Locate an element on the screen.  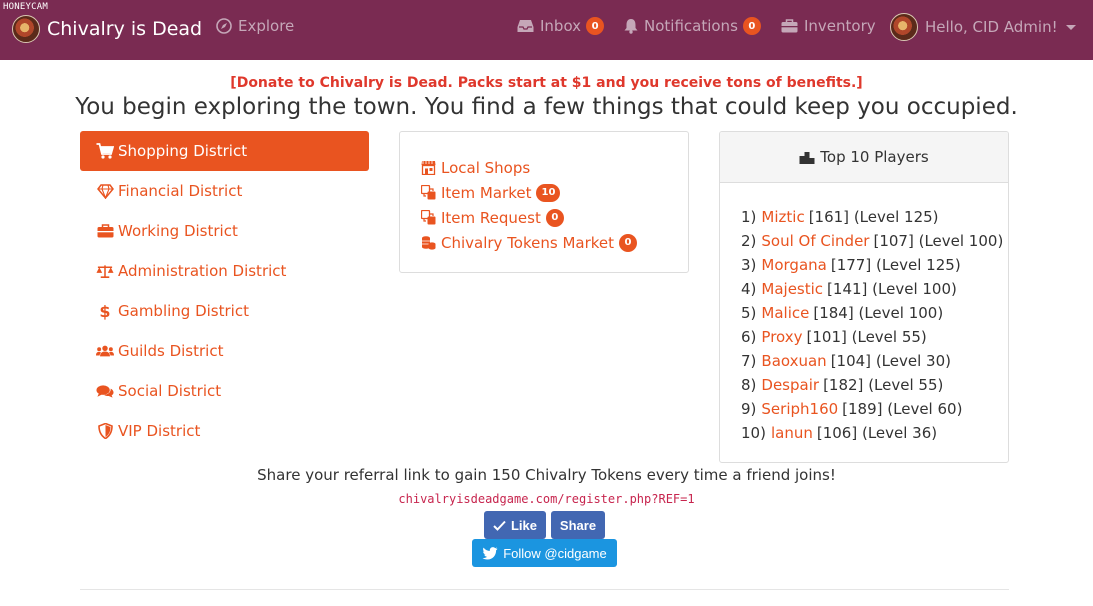
share-label: Share is located at coordinates (578, 525).